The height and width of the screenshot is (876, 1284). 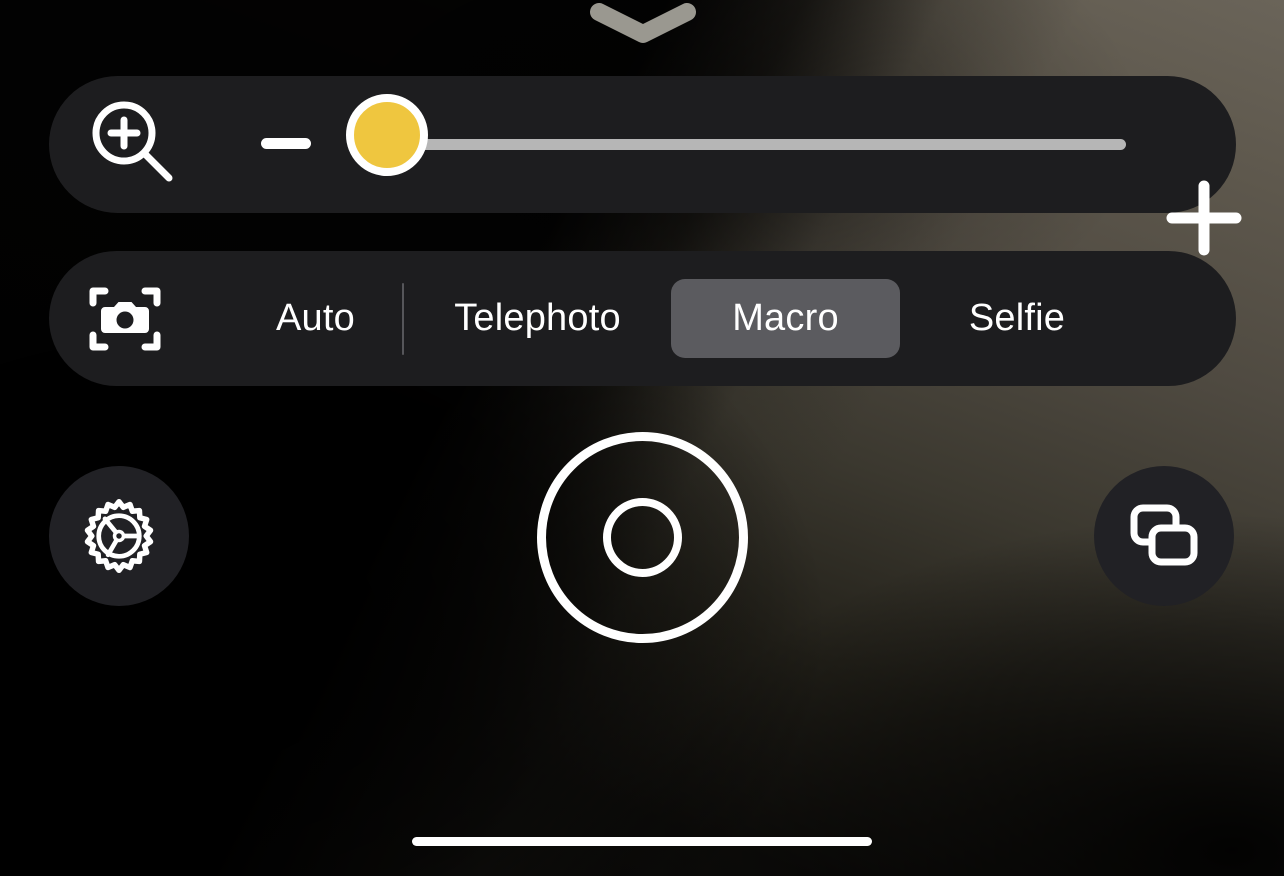 I want to click on magnifier-plus-icon, so click(x=133, y=144).